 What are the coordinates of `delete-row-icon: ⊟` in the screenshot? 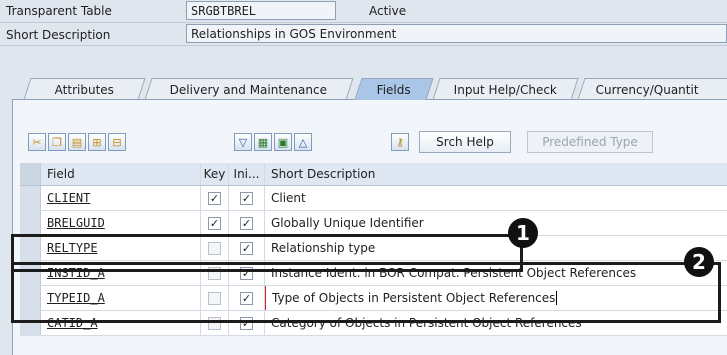 It's located at (117, 142).